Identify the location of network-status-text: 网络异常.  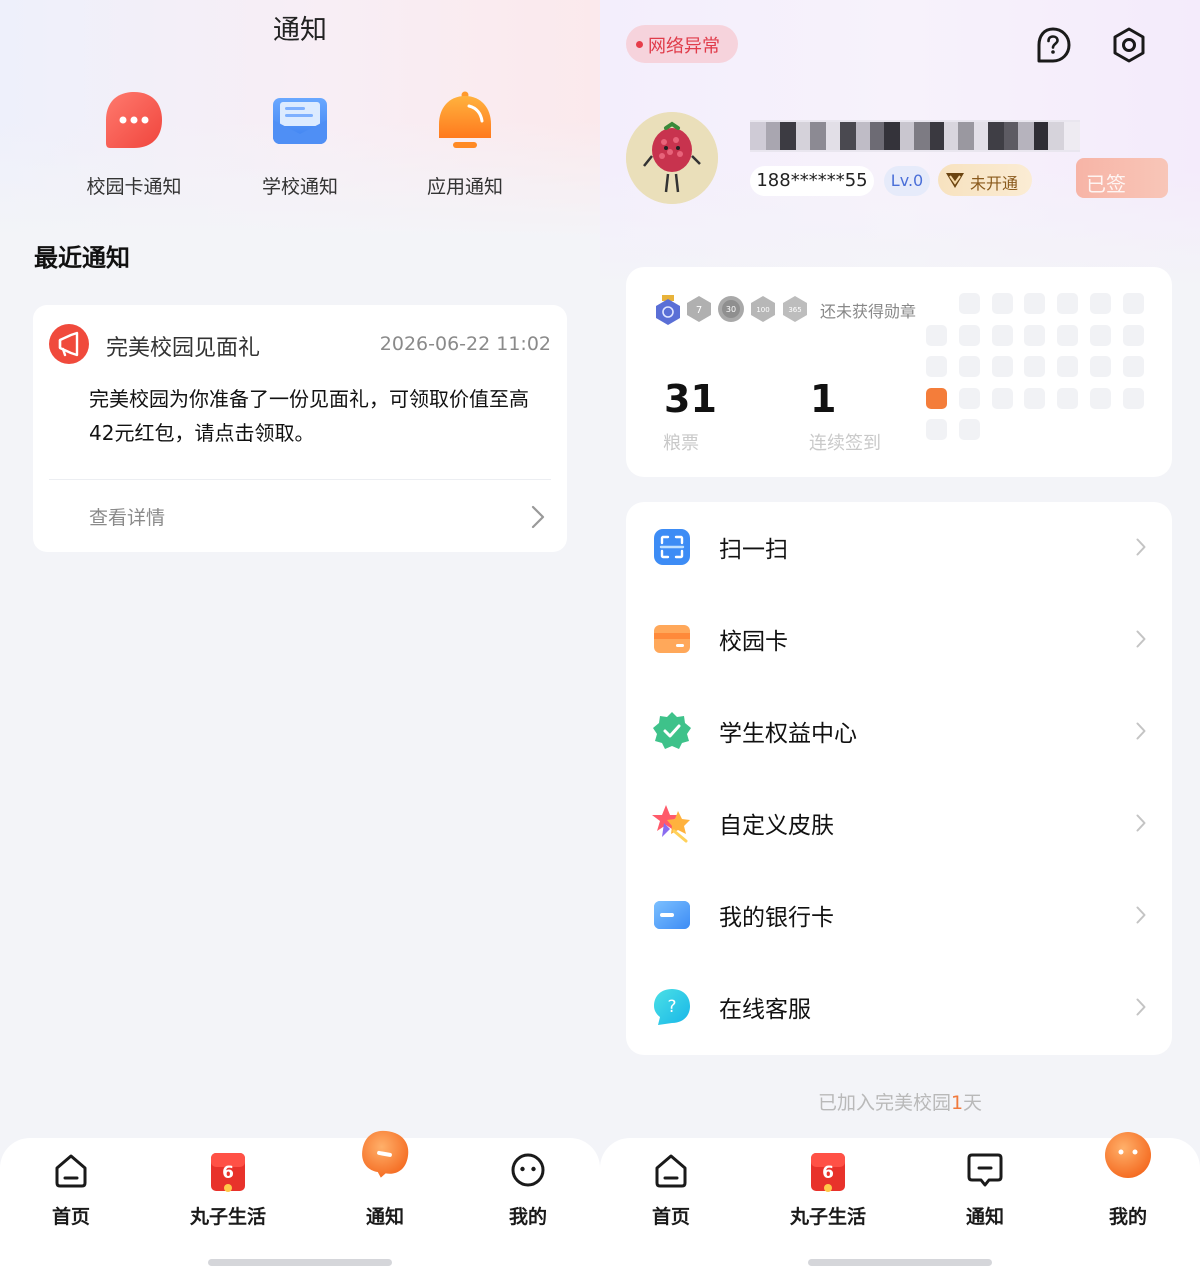
(684, 46).